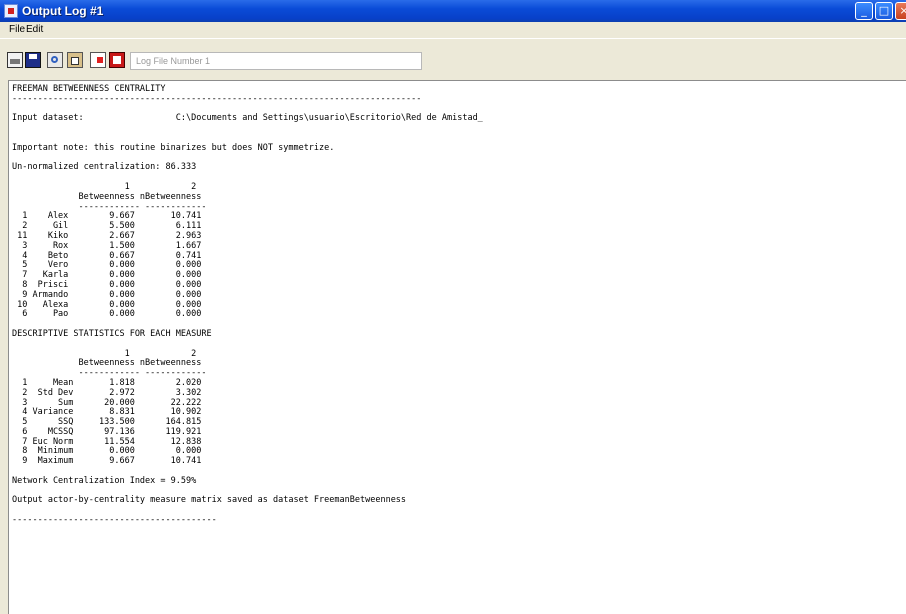 The height and width of the screenshot is (614, 906). What do you see at coordinates (17, 29) in the screenshot?
I see `menu-file: File` at bounding box center [17, 29].